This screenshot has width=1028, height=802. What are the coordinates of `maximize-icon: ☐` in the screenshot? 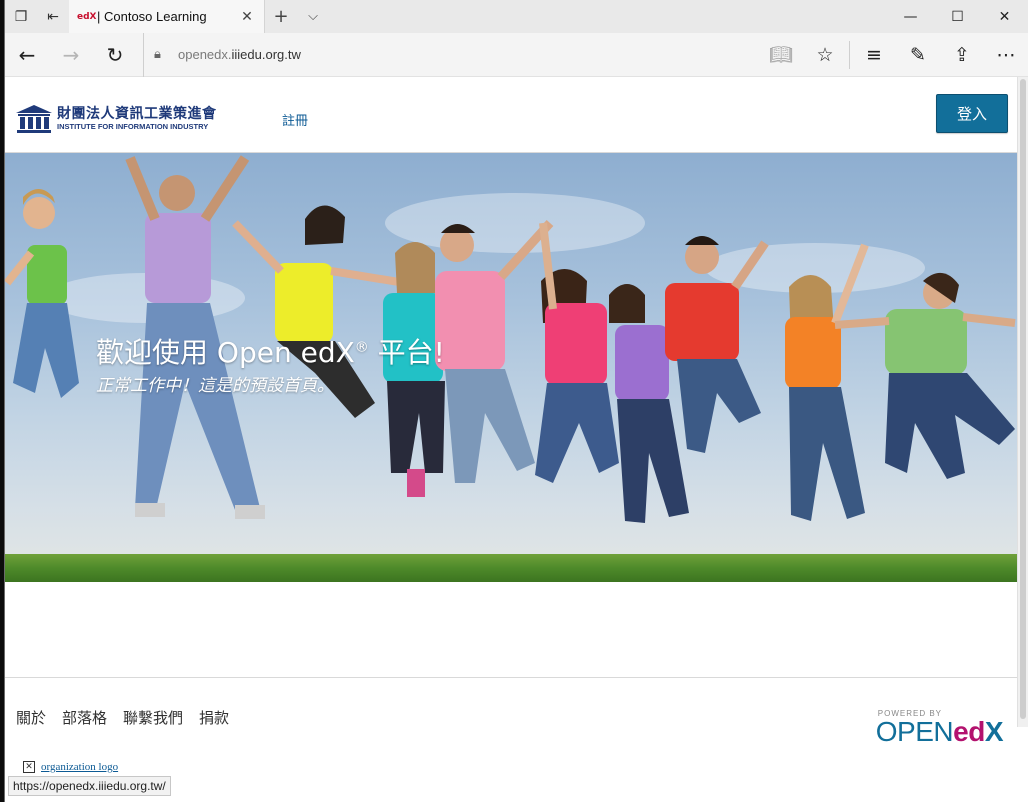 It's located at (957, 16).